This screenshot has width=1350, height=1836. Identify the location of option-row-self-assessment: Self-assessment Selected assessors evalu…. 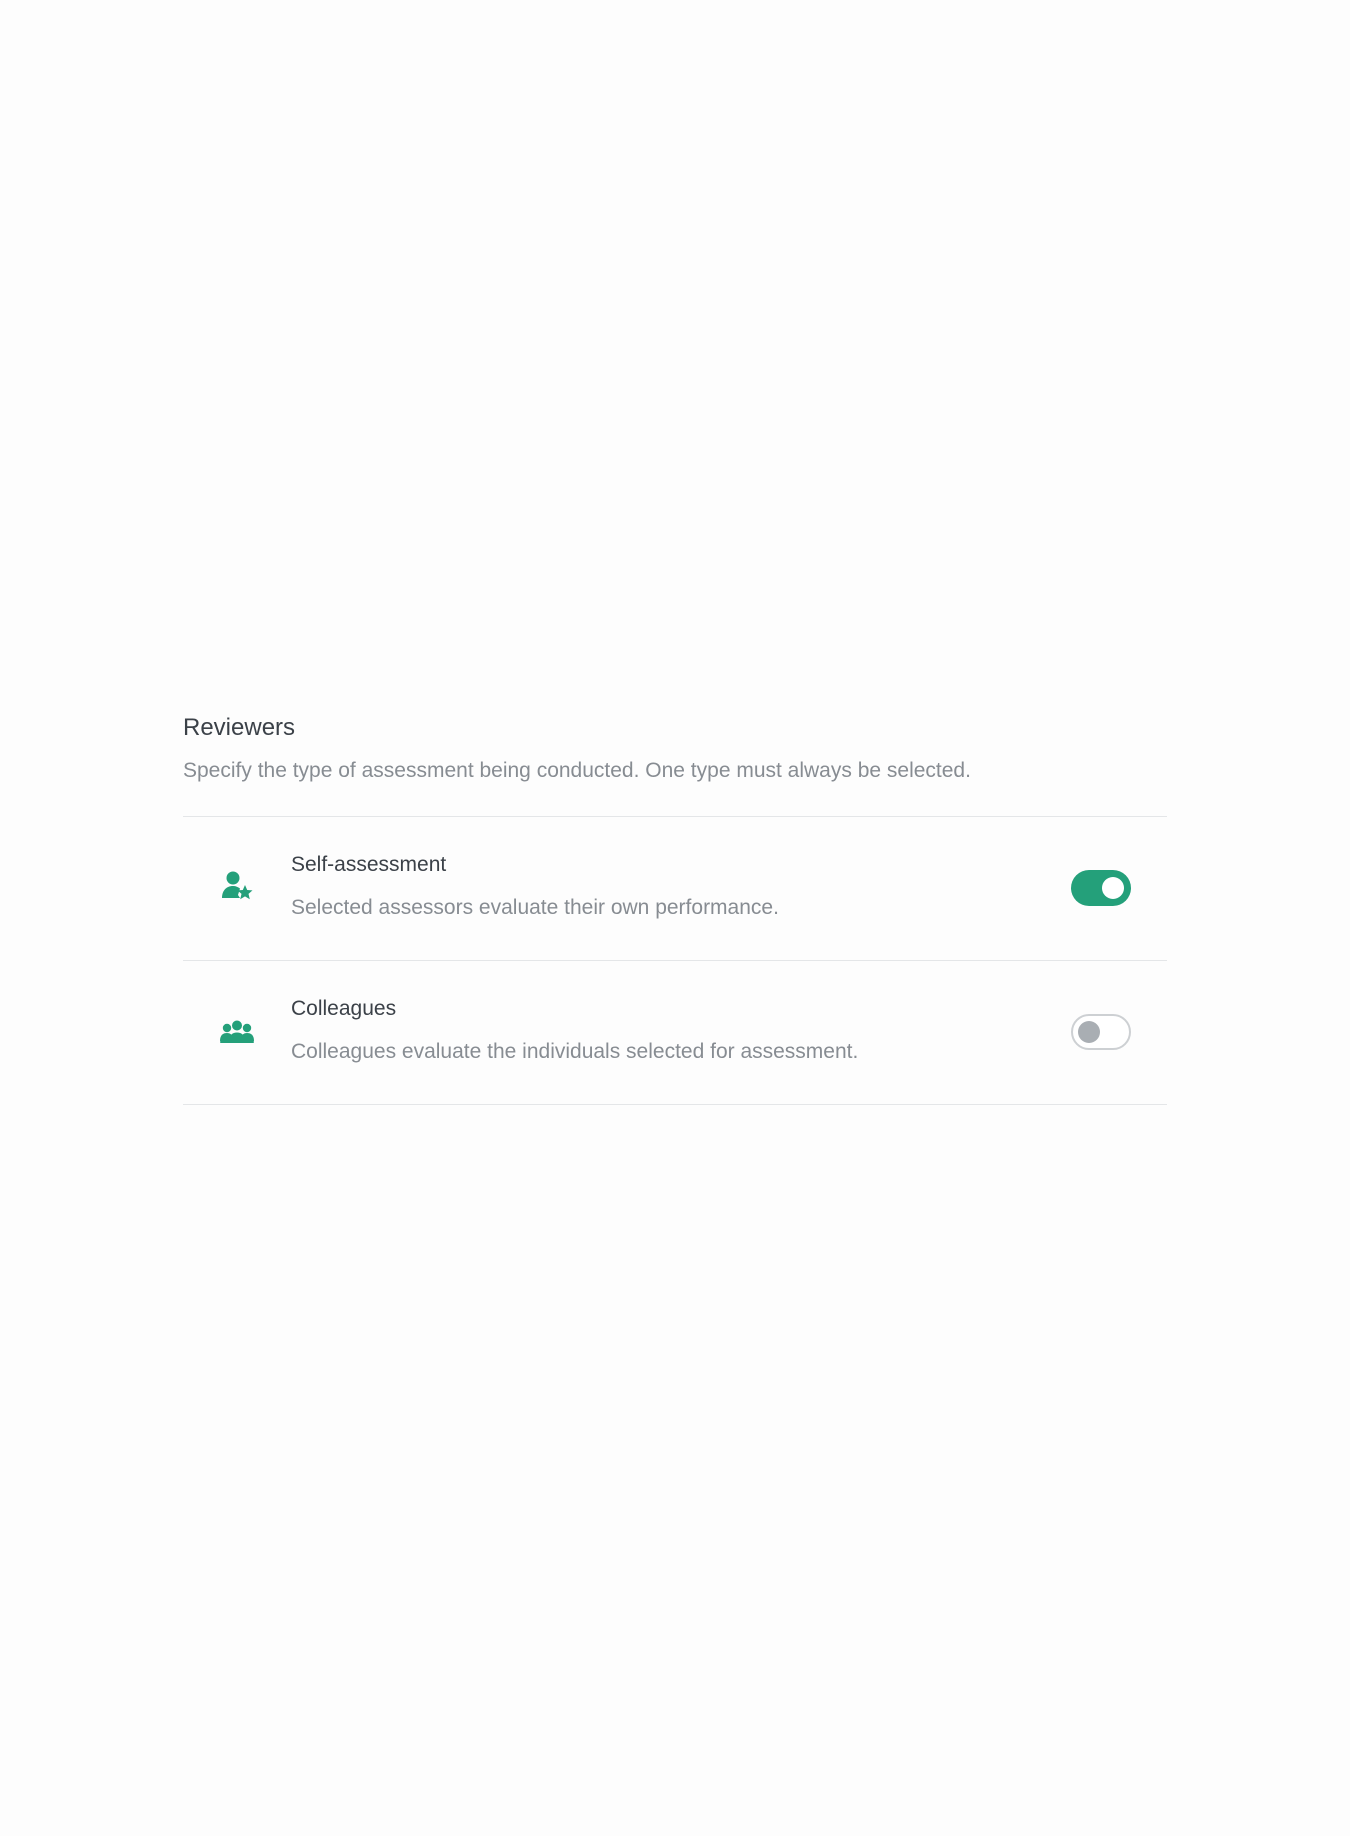
(675, 889).